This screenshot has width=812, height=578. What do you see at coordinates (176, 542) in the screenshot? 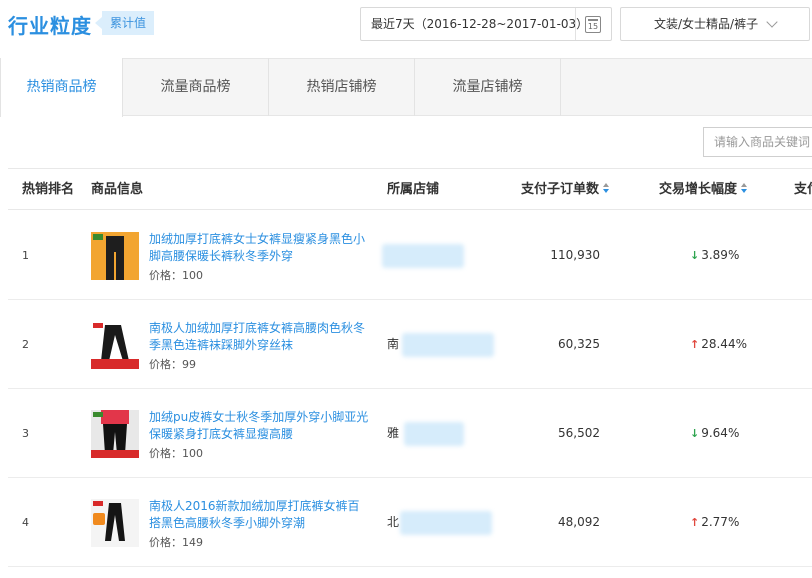
I see `product-price: 价格：149` at bounding box center [176, 542].